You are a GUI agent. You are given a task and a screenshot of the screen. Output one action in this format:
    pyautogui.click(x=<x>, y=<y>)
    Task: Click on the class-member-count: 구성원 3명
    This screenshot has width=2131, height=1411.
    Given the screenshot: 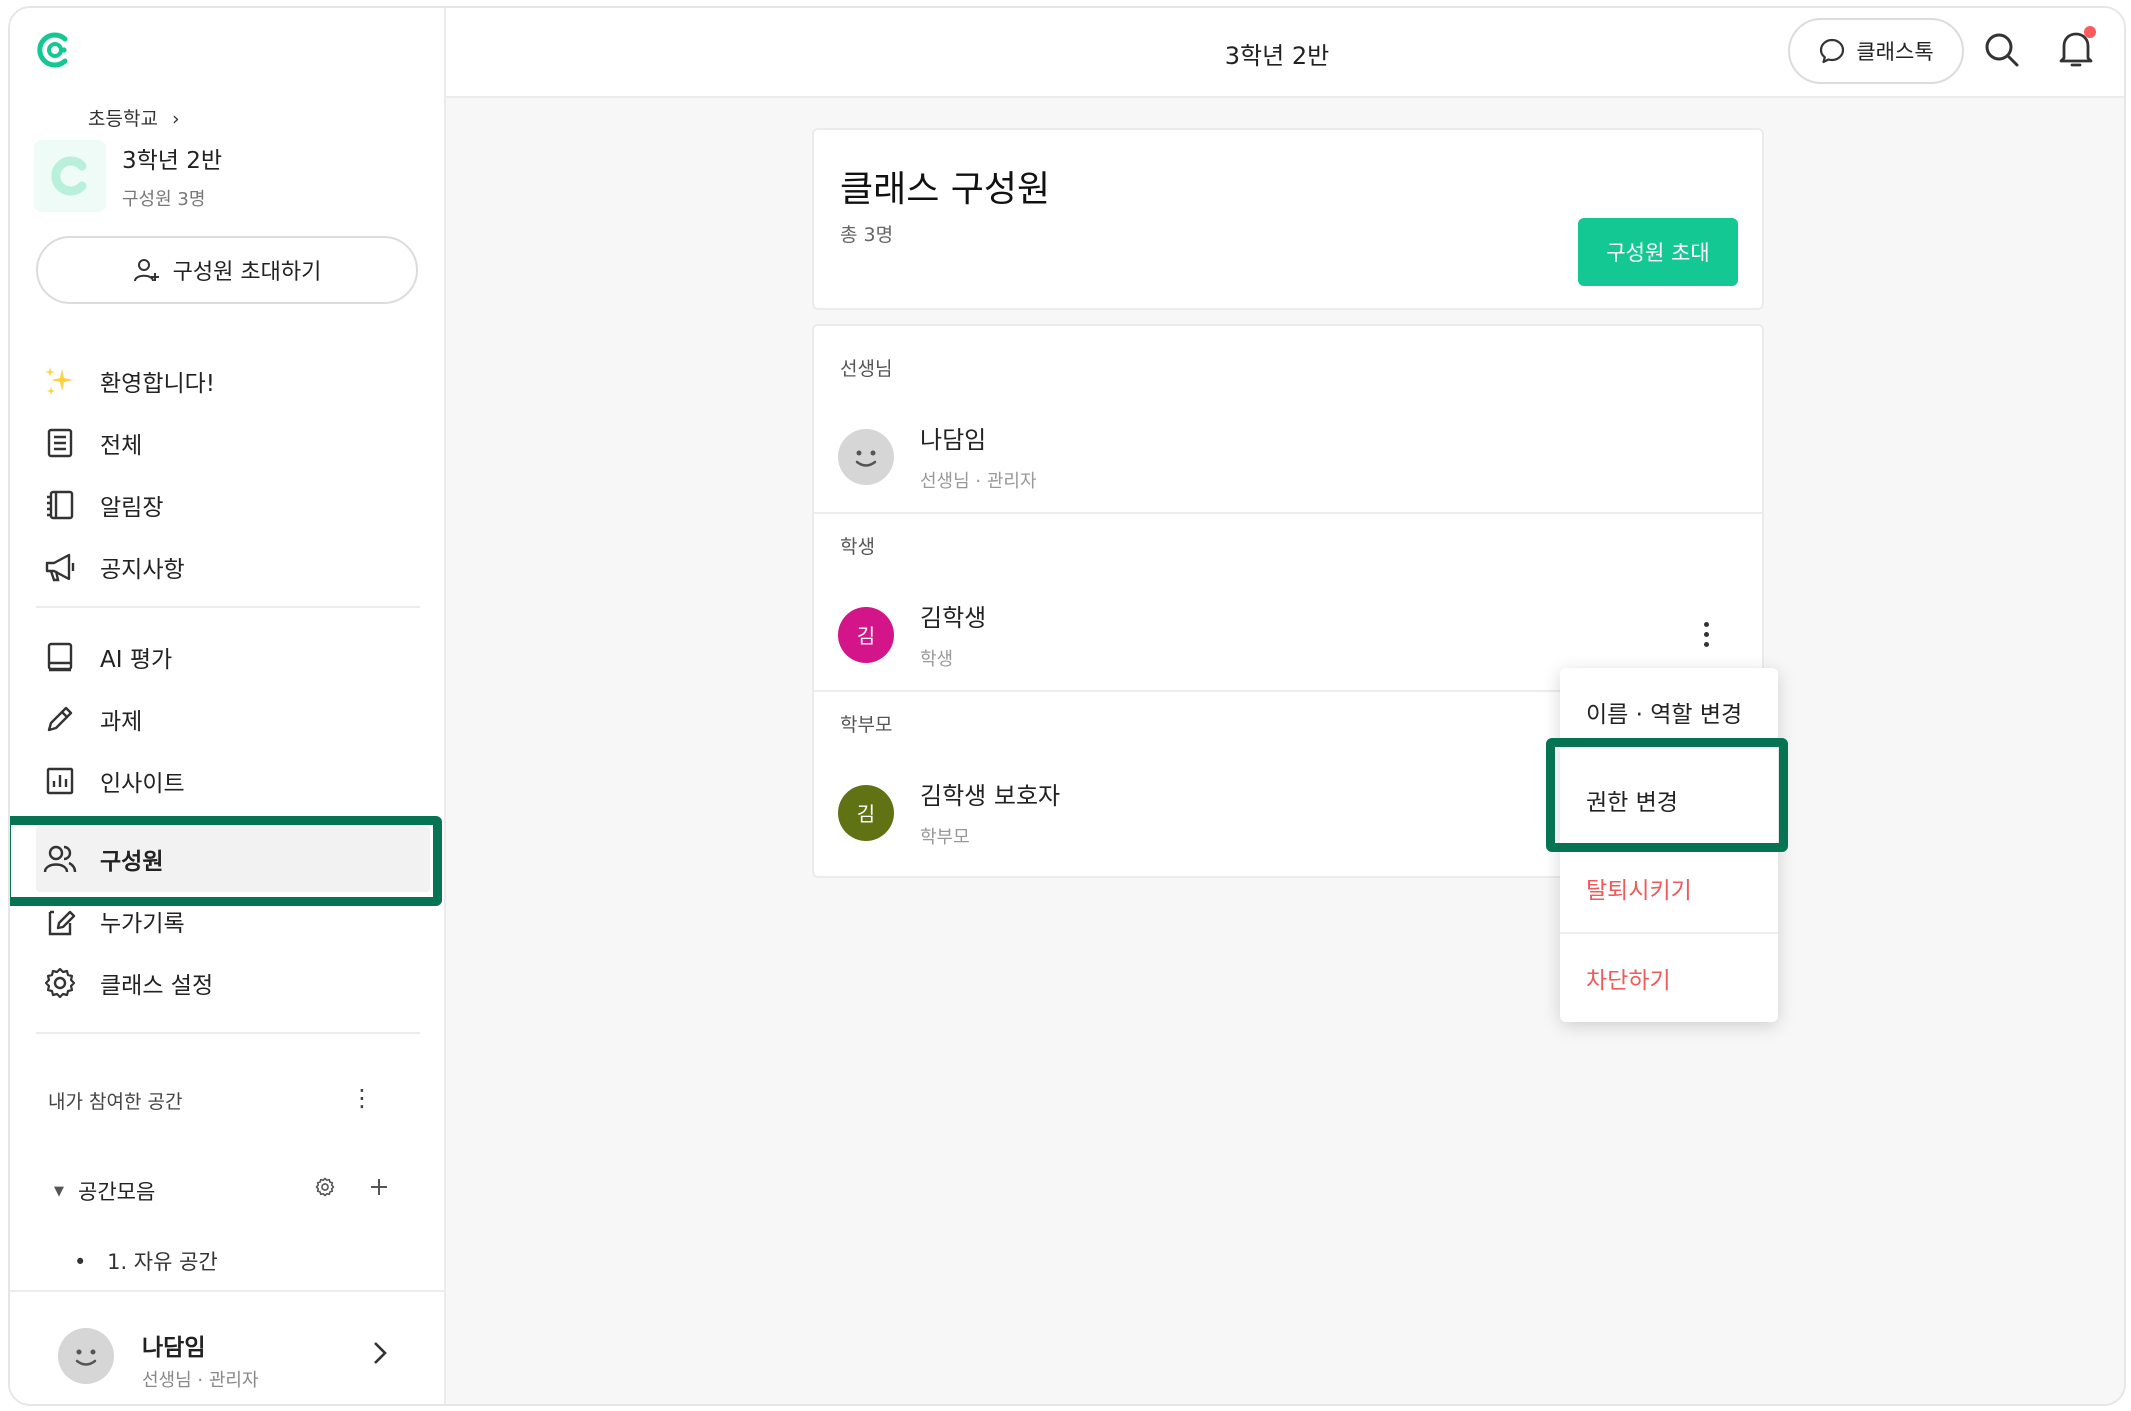 What is the action you would take?
    pyautogui.click(x=164, y=199)
    